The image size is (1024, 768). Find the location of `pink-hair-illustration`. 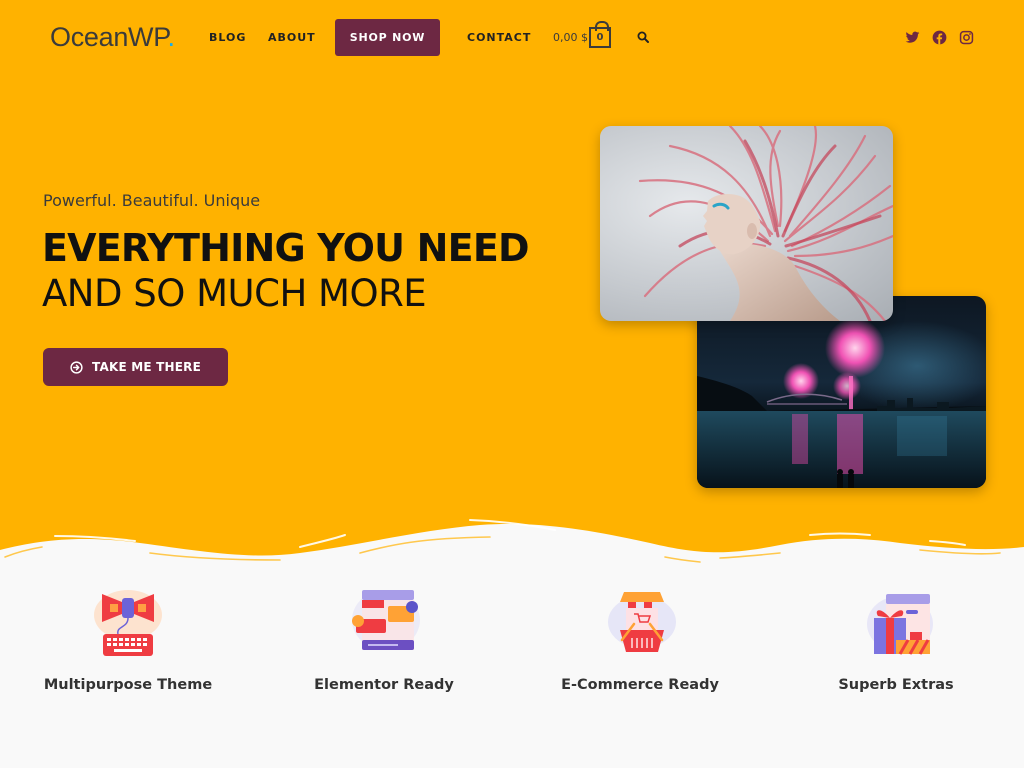

pink-hair-illustration is located at coordinates (765, 223).